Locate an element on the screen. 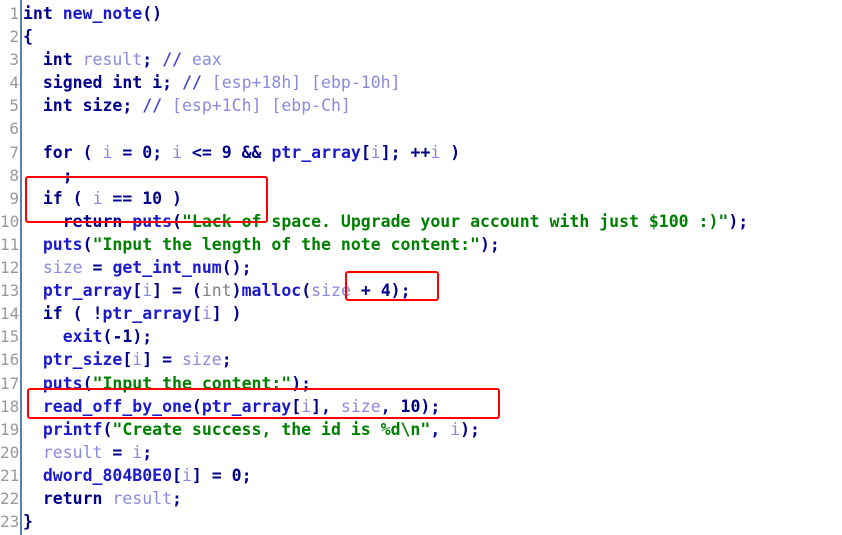 The image size is (842, 535). code-token: == is located at coordinates (122, 198).